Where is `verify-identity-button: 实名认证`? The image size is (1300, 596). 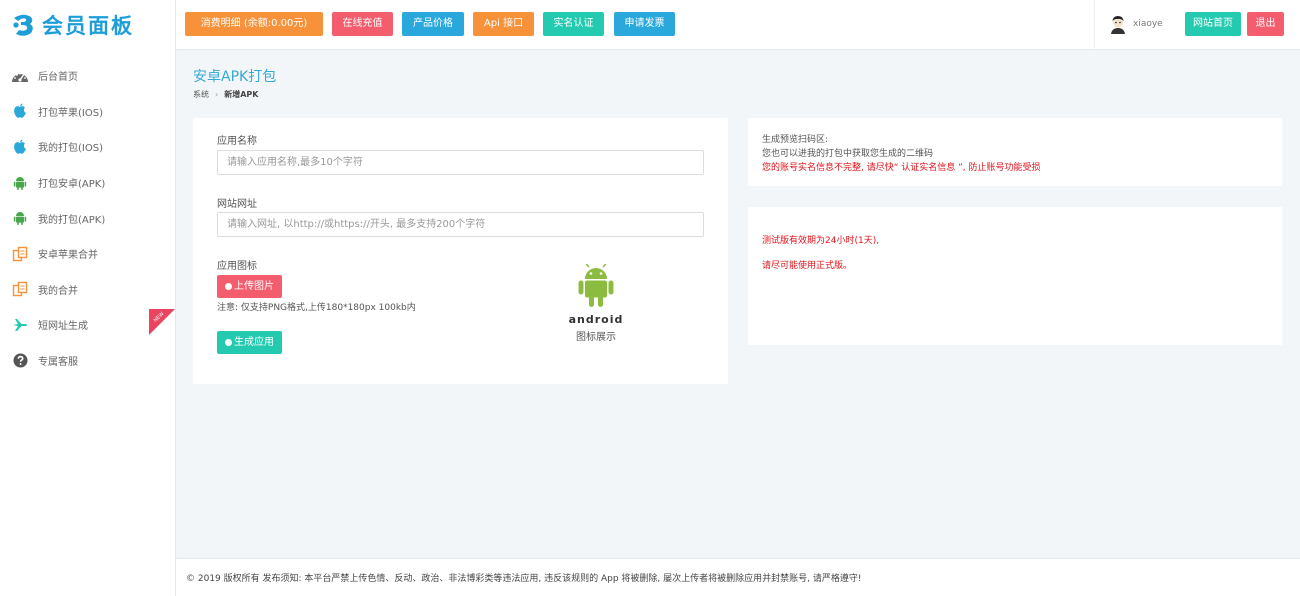 verify-identity-button: 实名认证 is located at coordinates (573, 24).